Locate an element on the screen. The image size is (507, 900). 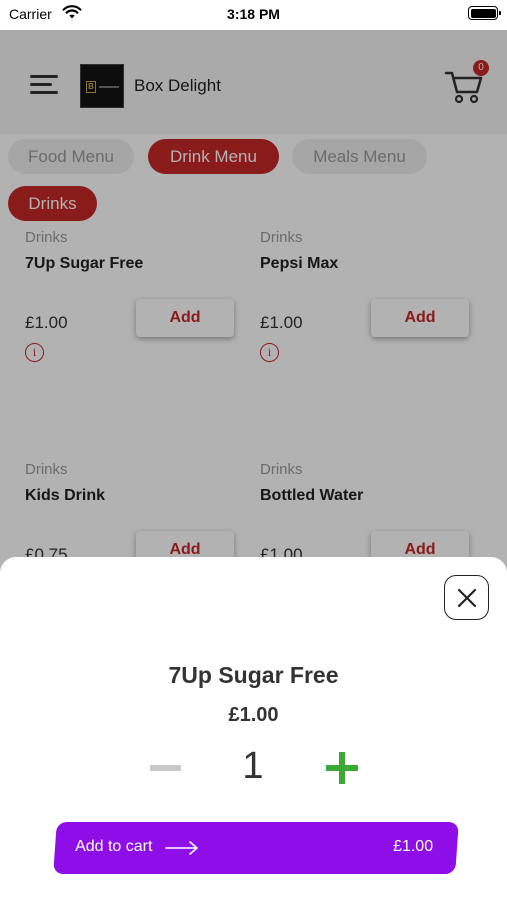
arrow-right-icon is located at coordinates (181, 848).